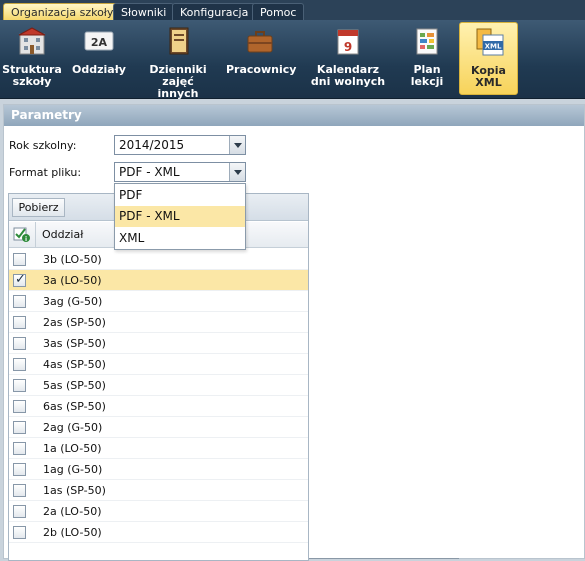  What do you see at coordinates (158, 280) in the screenshot?
I see `table-row: 3a (LO-50)` at bounding box center [158, 280].